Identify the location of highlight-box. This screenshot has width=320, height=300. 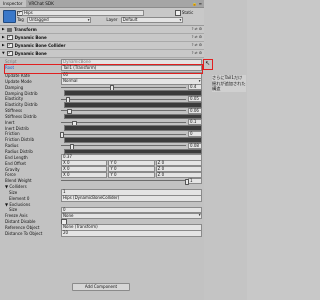
(103, 69).